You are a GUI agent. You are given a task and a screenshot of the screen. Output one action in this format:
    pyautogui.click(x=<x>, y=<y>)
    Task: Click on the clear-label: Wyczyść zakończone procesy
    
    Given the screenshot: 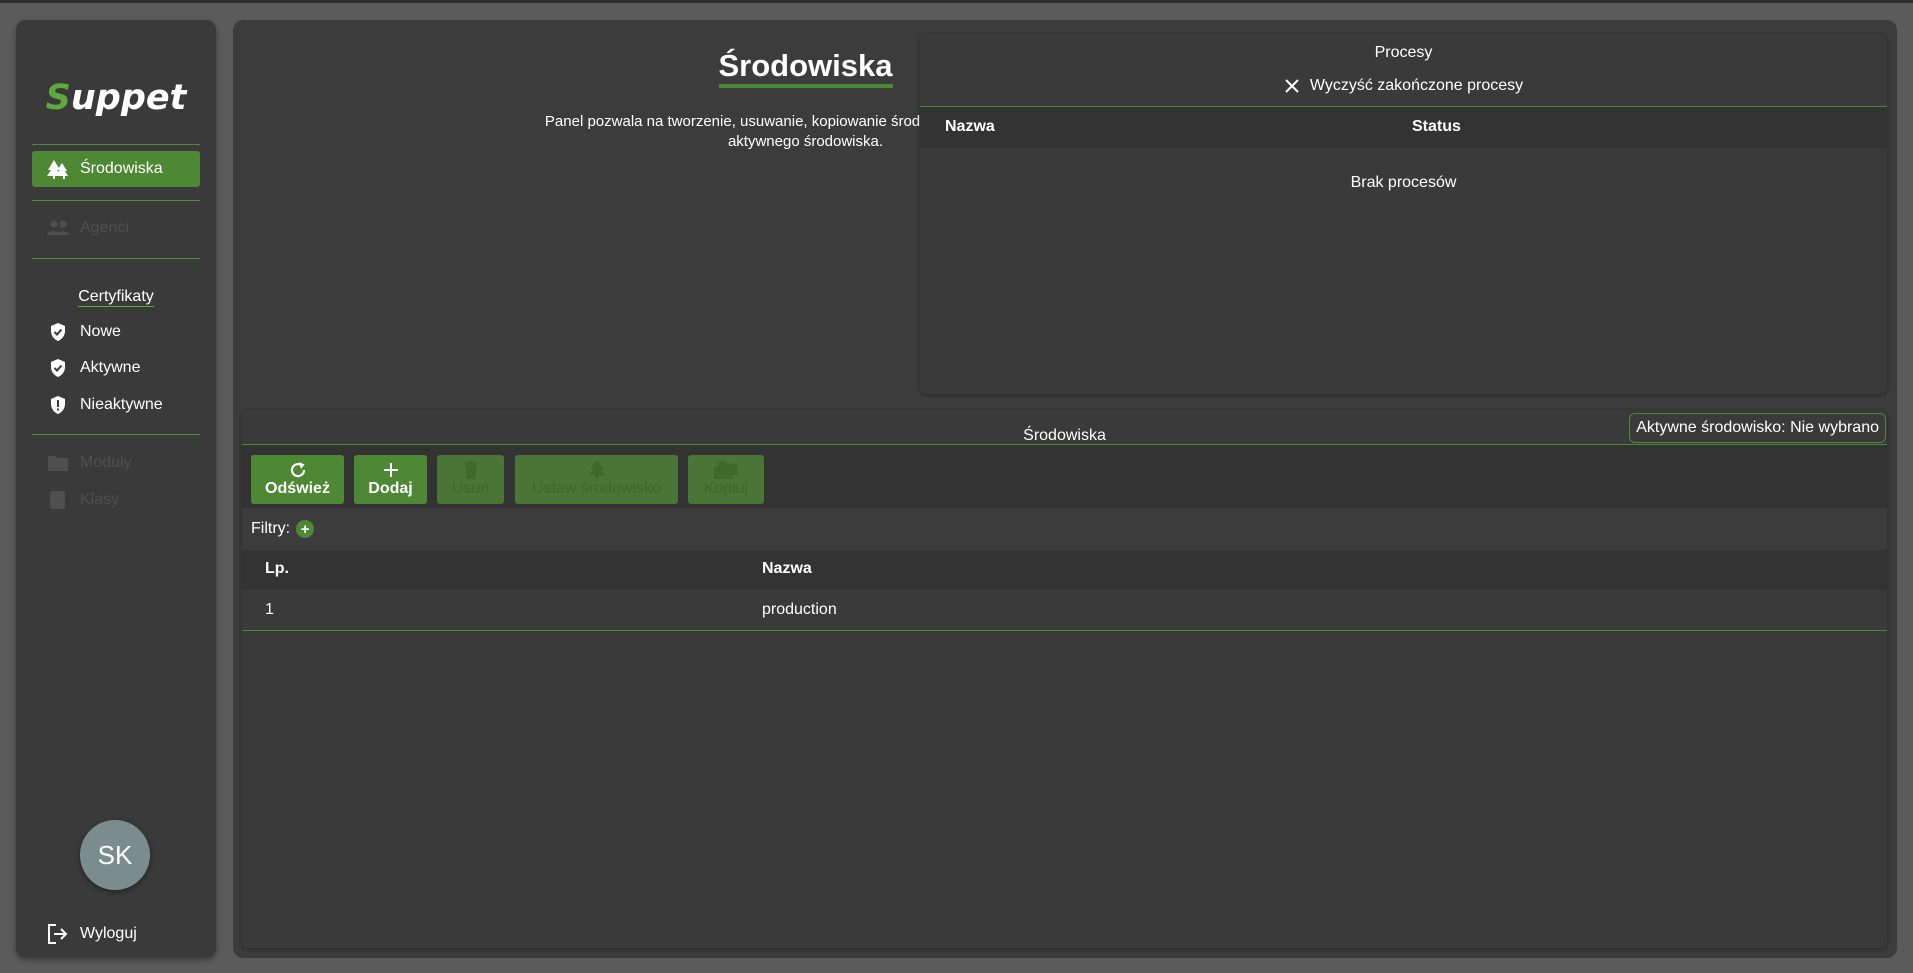 What is the action you would take?
    pyautogui.click(x=1416, y=85)
    